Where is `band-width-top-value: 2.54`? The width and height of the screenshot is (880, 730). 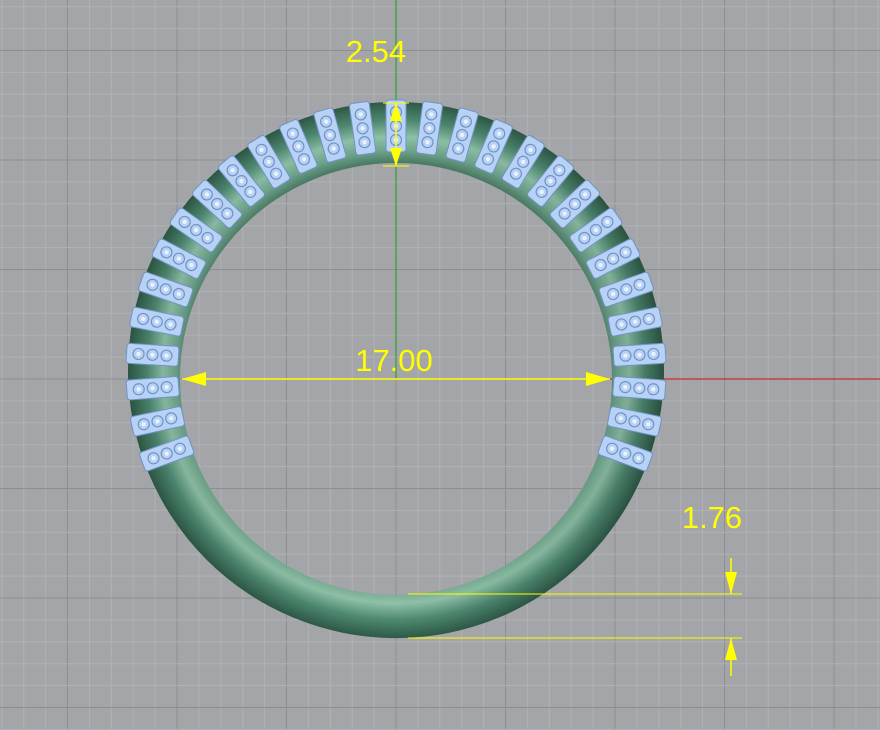
band-width-top-value: 2.54 is located at coordinates (376, 51).